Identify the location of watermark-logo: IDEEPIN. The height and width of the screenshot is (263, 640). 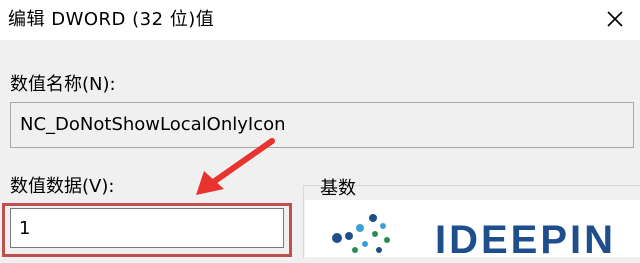
(472, 231).